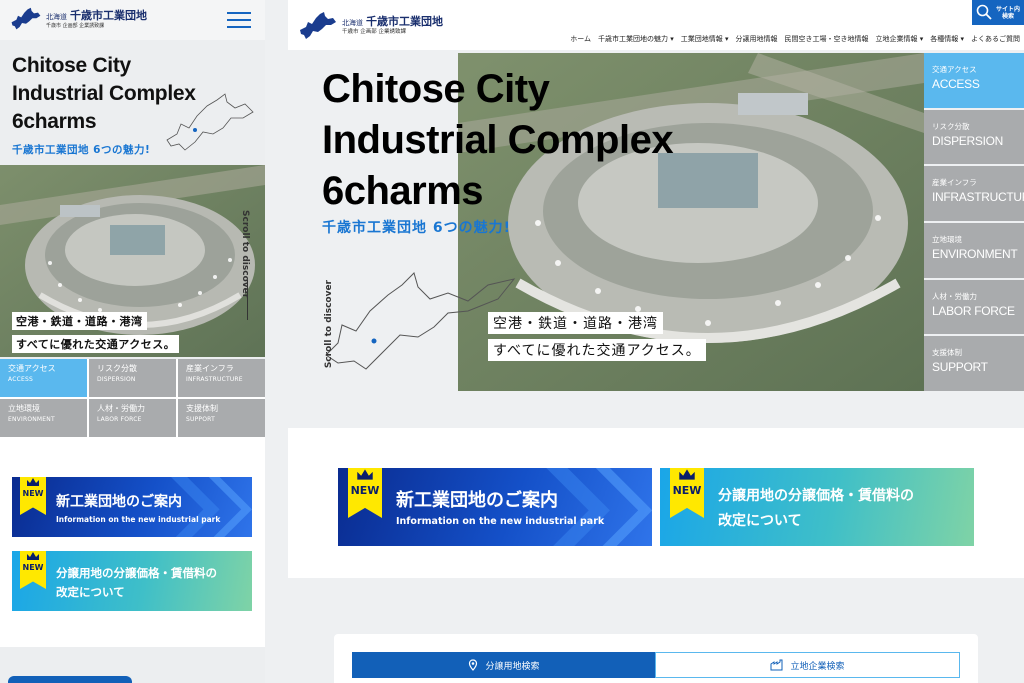 This screenshot has height=683, width=1024. Describe the element at coordinates (247, 300) in the screenshot. I see `scroll-line` at that location.